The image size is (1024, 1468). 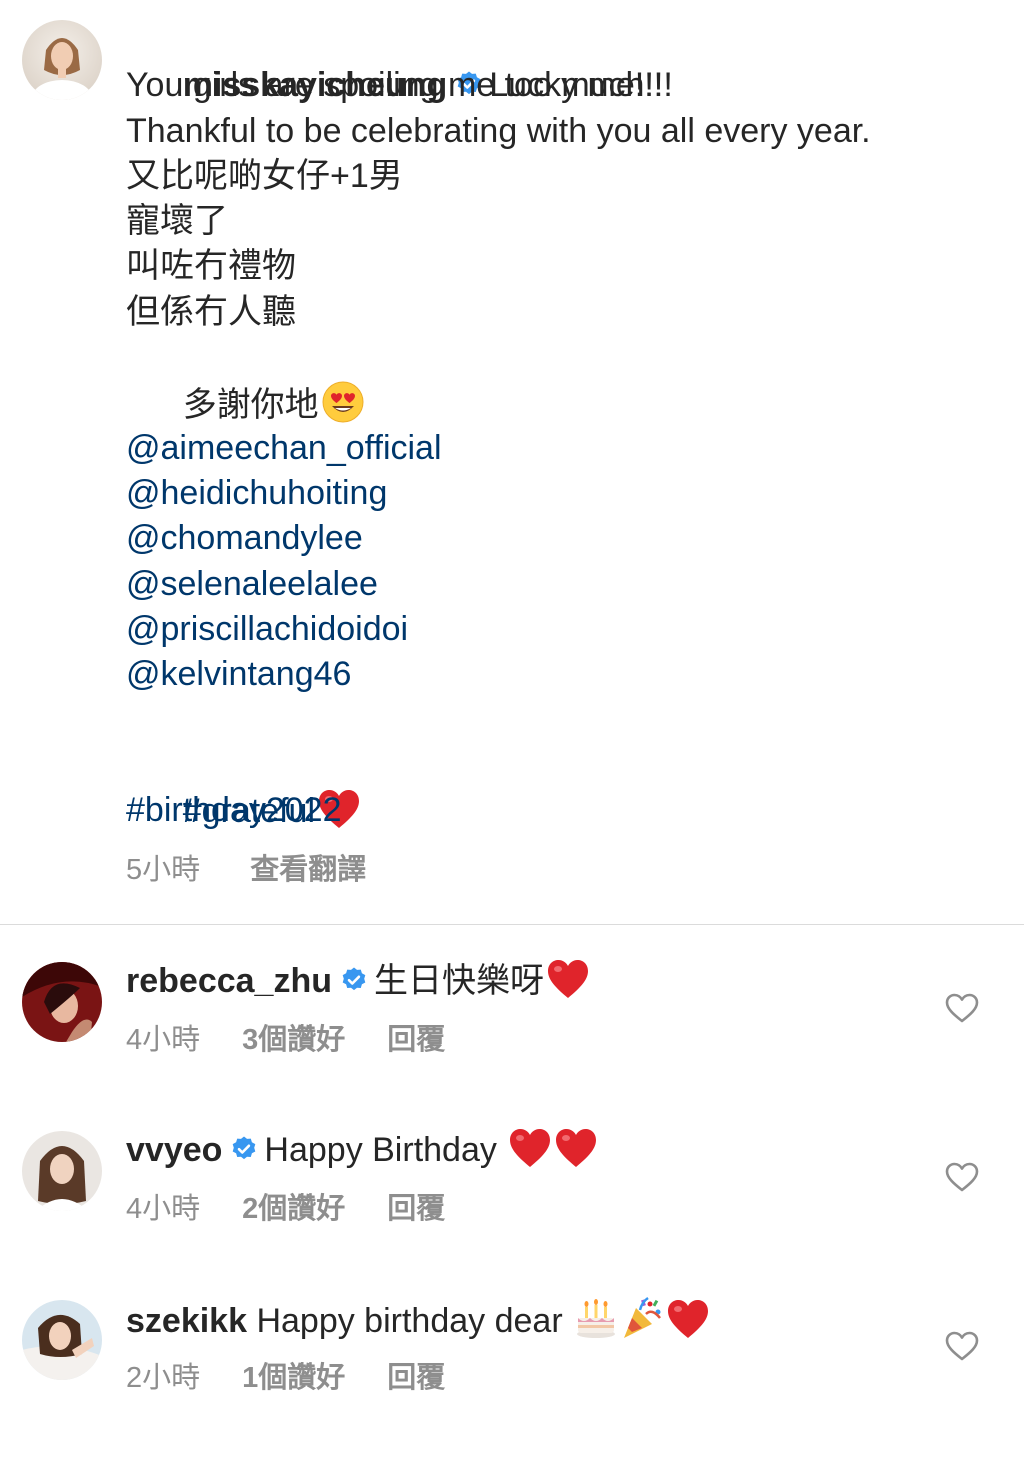 What do you see at coordinates (512, 1382) in the screenshot?
I see `comment-item: szekikk Happy birthday dear 2小時 1個讚好 回覆` at bounding box center [512, 1382].